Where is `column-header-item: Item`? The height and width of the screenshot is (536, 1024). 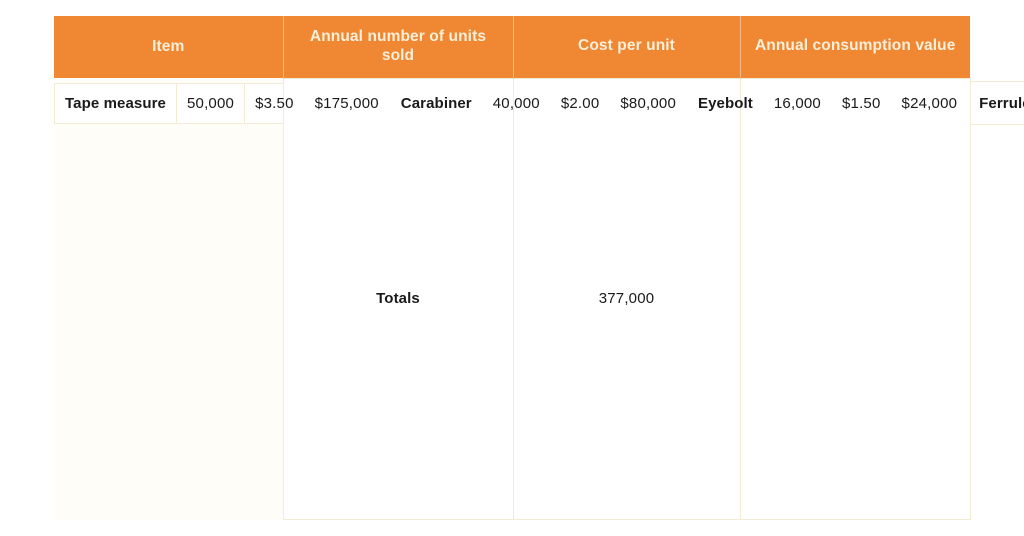
column-header-item: Item is located at coordinates (169, 47).